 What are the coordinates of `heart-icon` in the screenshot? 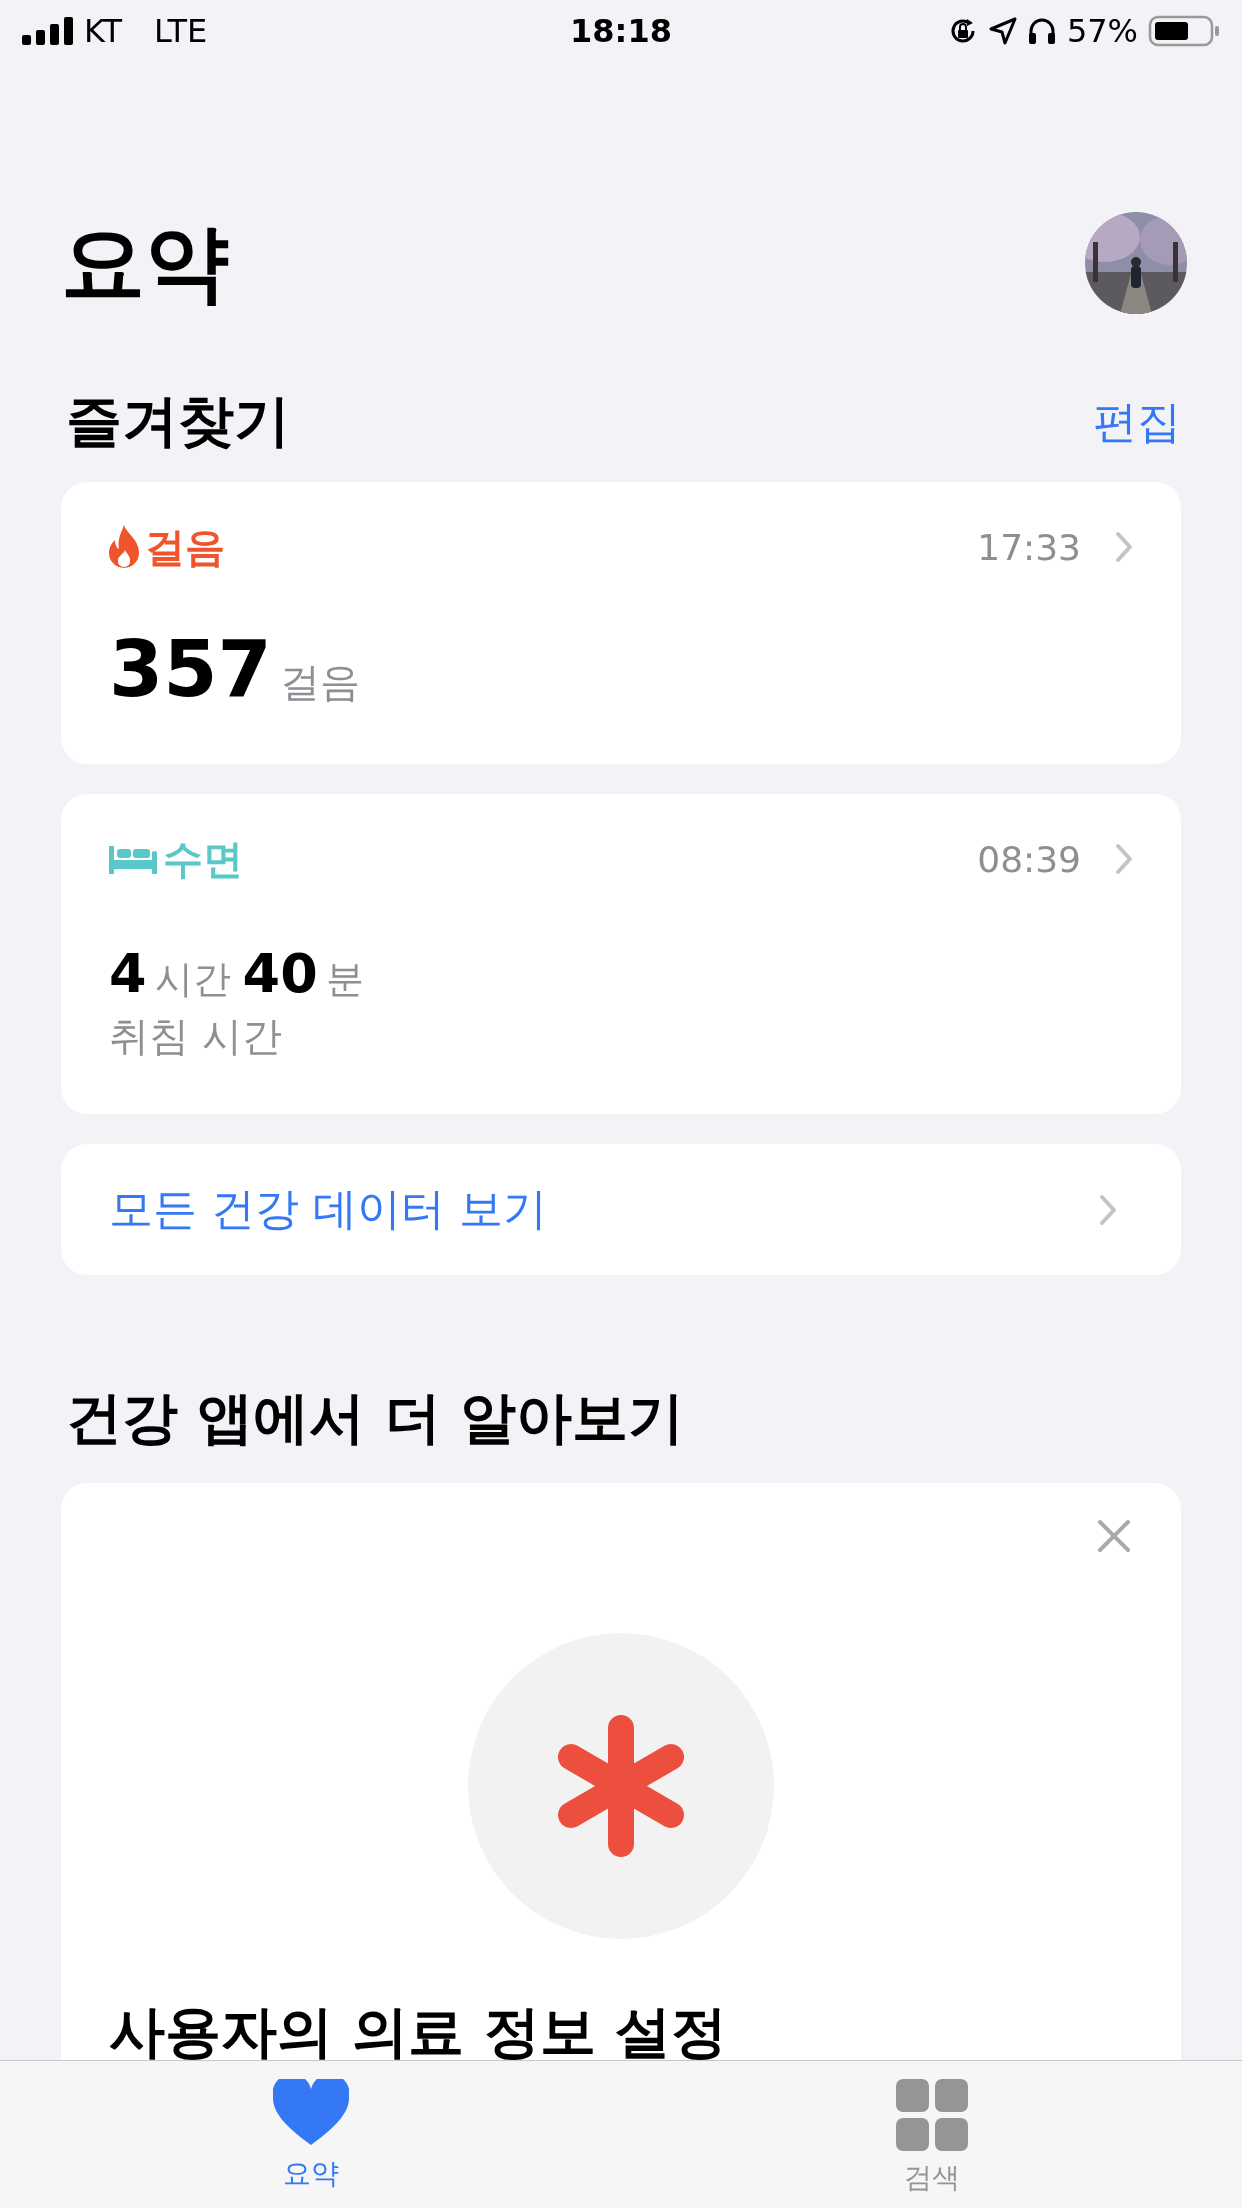 It's located at (310, 2113).